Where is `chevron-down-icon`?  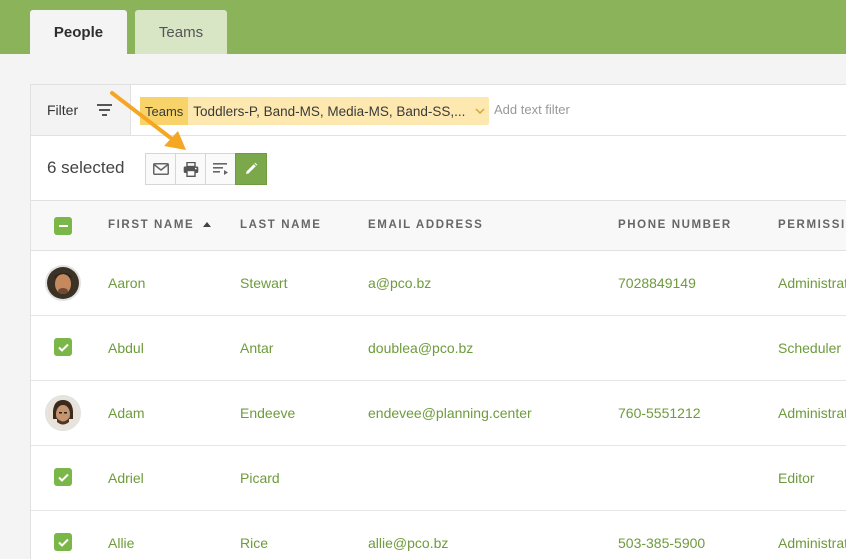 chevron-down-icon is located at coordinates (480, 111).